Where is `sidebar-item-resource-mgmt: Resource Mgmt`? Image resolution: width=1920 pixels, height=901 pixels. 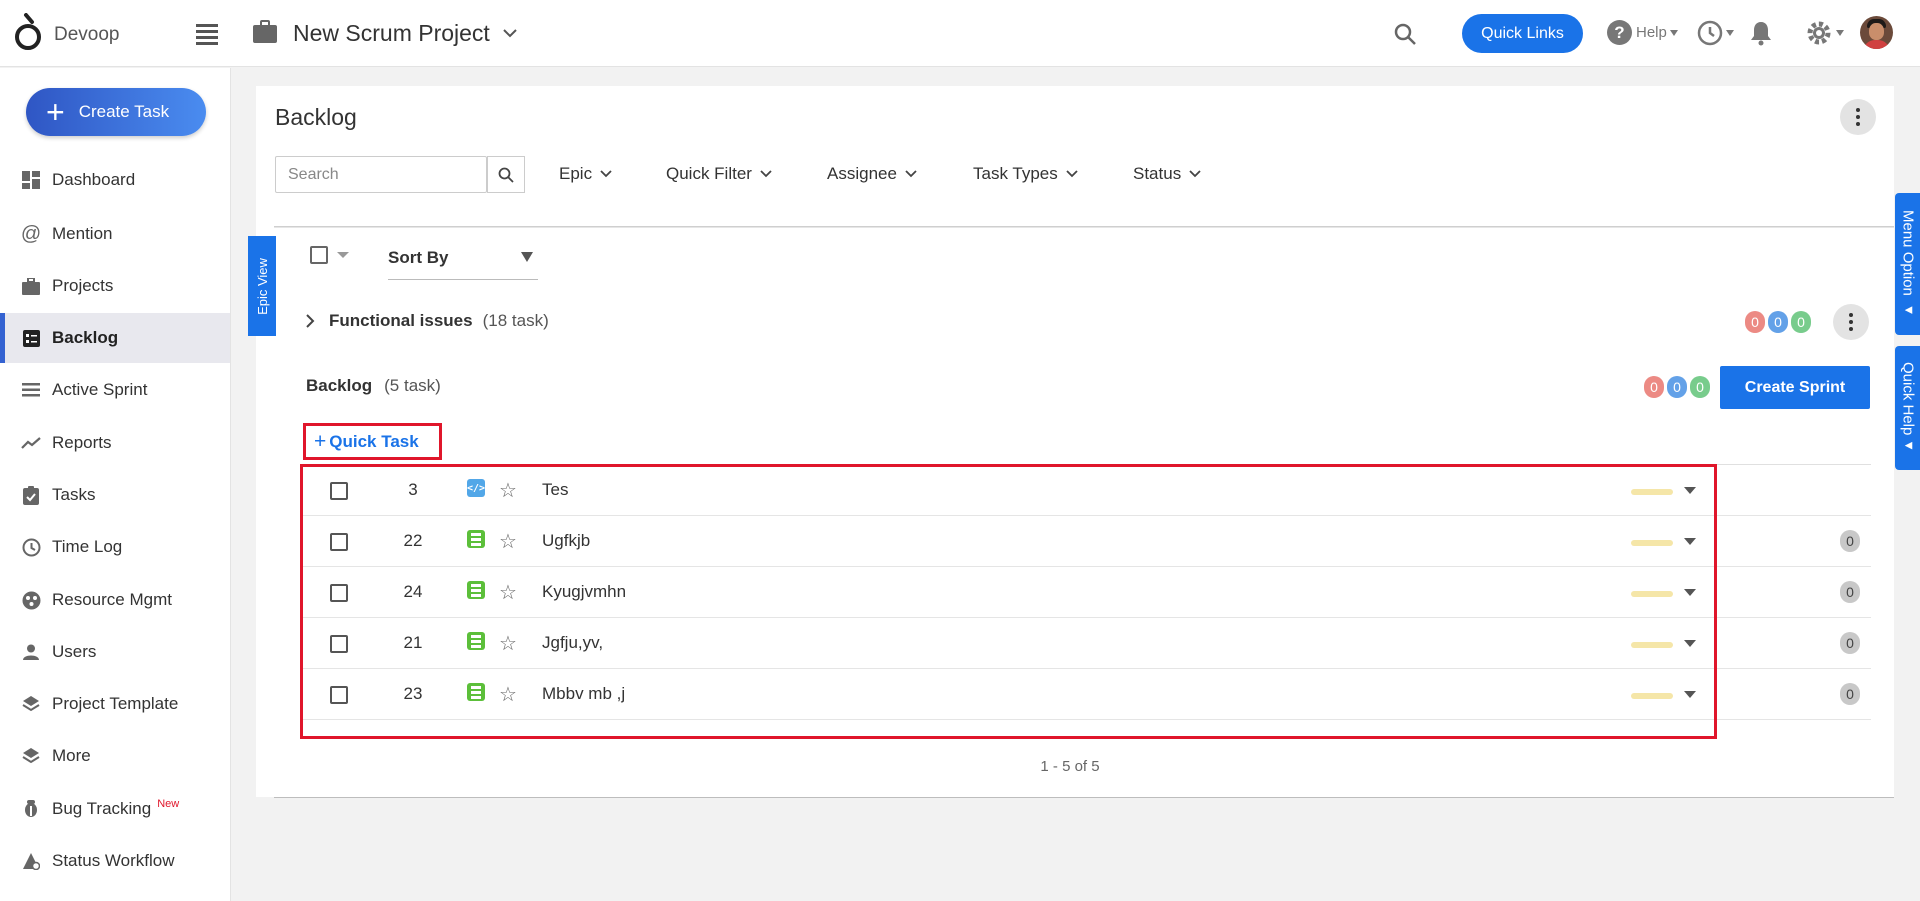
sidebar-item-resource-mgmt: Resource Mgmt is located at coordinates (115, 600).